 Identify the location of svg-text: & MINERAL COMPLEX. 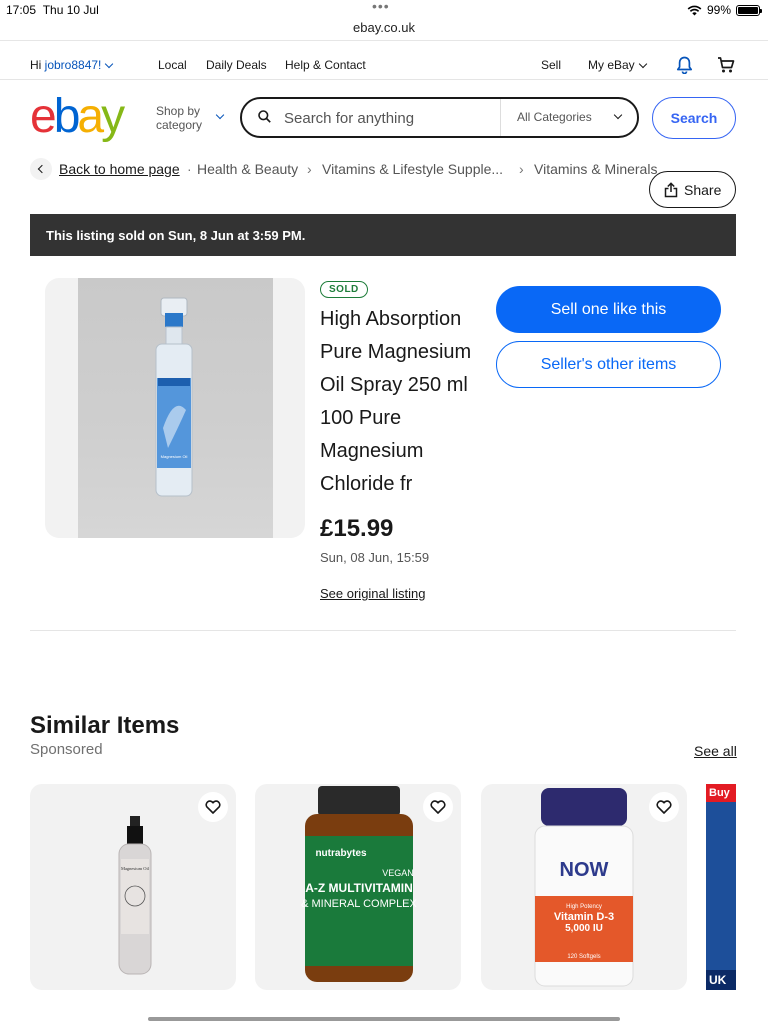
(359, 904).